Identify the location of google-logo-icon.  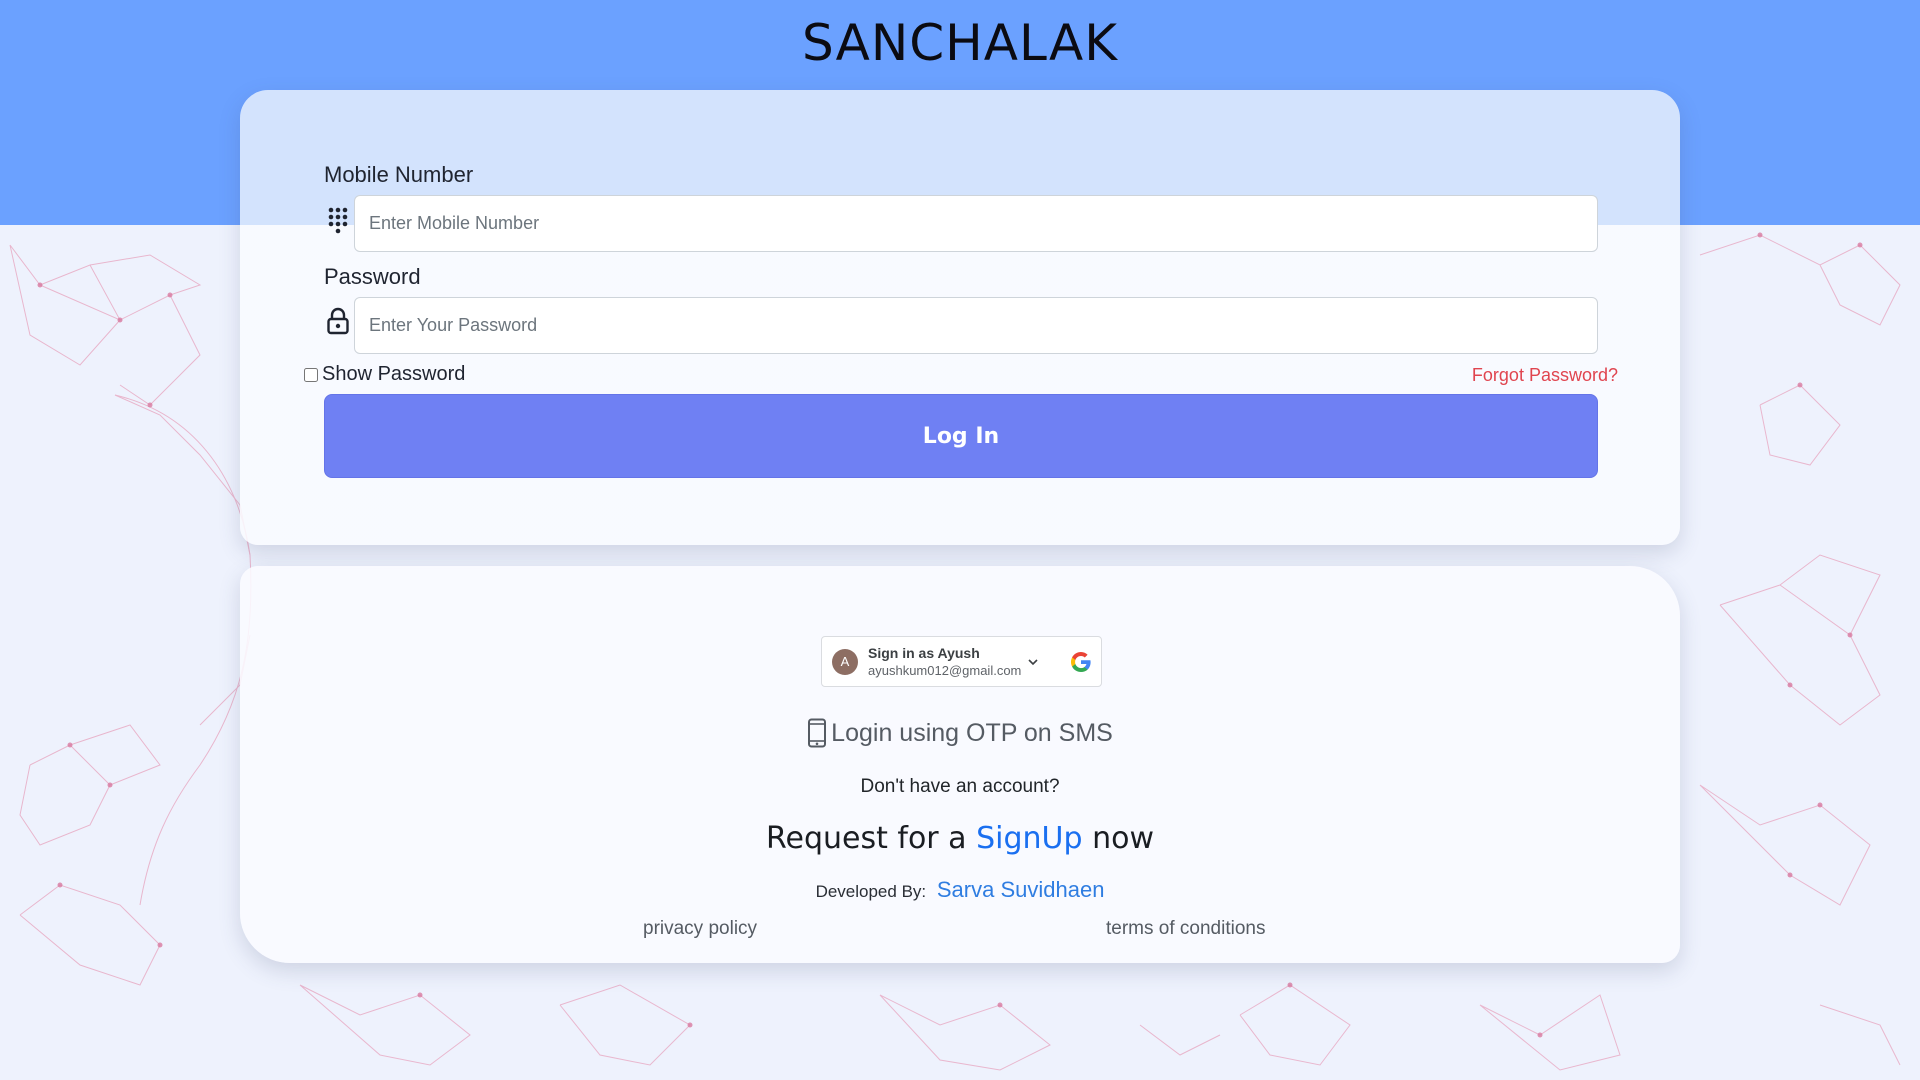
(1081, 661).